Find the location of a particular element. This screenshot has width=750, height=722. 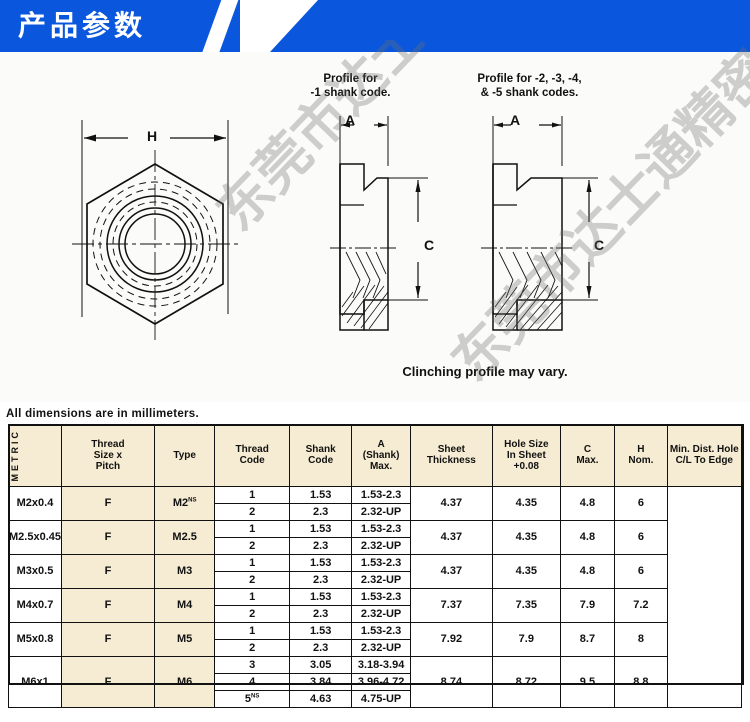

cell-thread-size: M3x0.5 is located at coordinates (35, 571).